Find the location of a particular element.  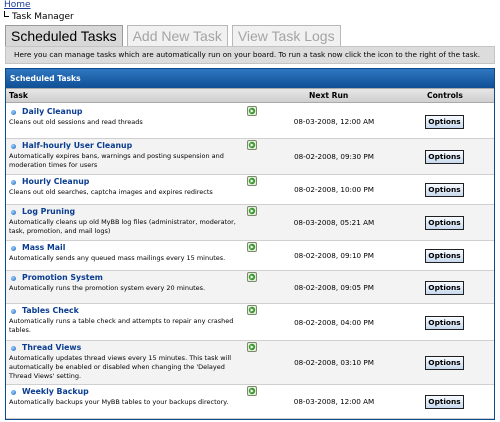

next-run-time: 08-02-2008, 04:00 PM is located at coordinates (334, 322).